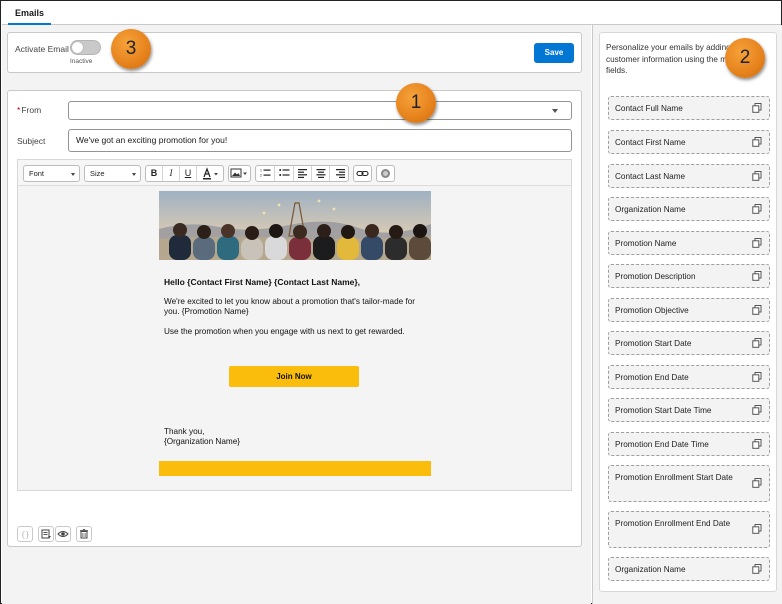 Image resolution: width=782 pixels, height=604 pixels. Describe the element at coordinates (184, 431) in the screenshot. I see `email-signoff: Thank you,` at that location.